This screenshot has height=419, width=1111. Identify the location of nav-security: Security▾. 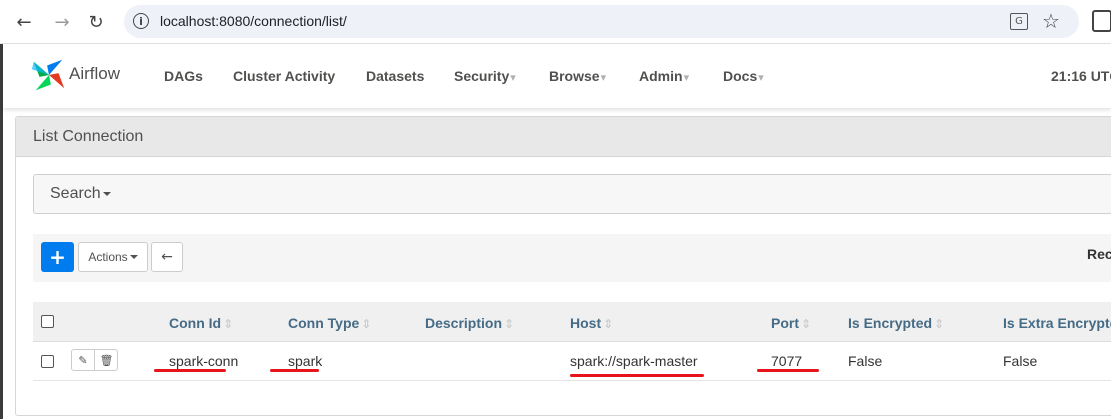
(485, 76).